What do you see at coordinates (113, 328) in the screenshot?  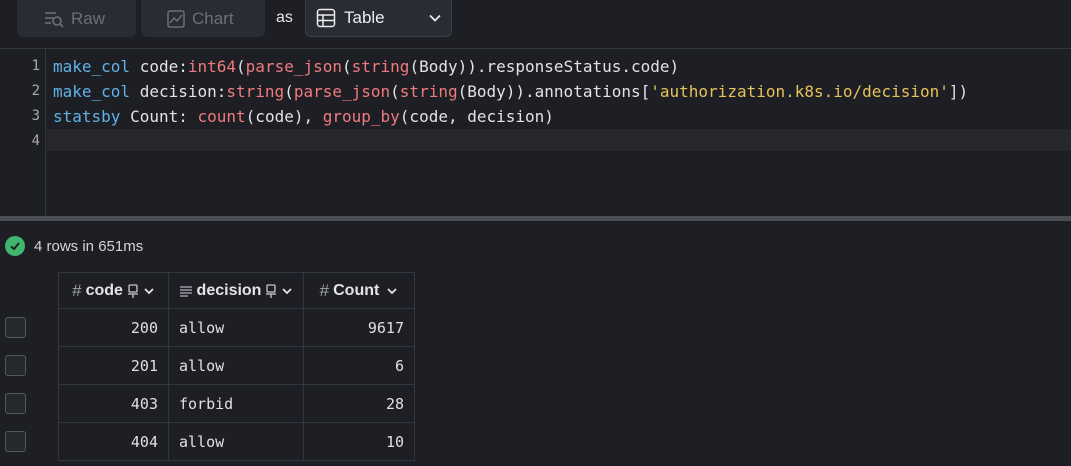 I see `cell-code: 200` at bounding box center [113, 328].